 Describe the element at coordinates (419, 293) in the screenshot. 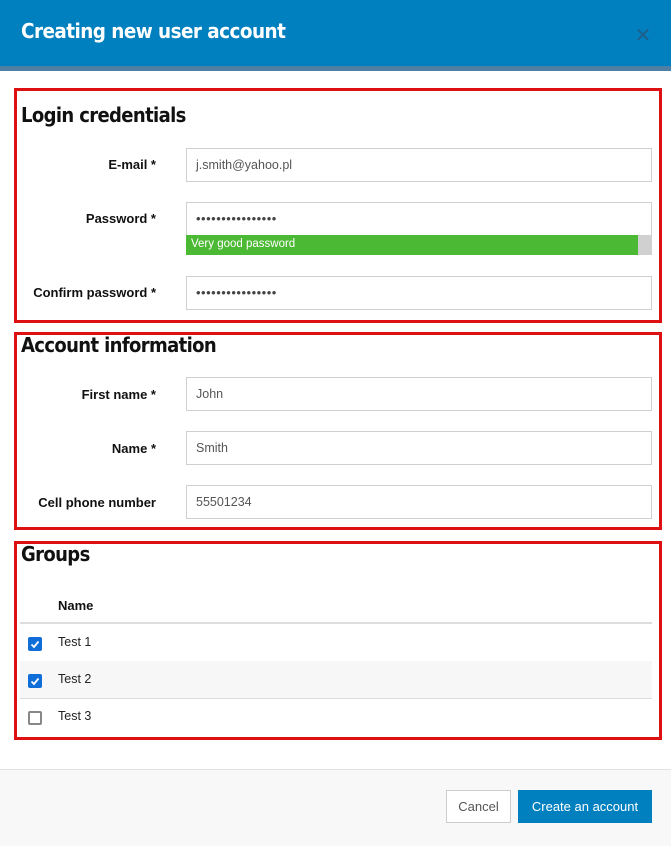

I see `confirm-password-field: ••••••••••••••••` at that location.